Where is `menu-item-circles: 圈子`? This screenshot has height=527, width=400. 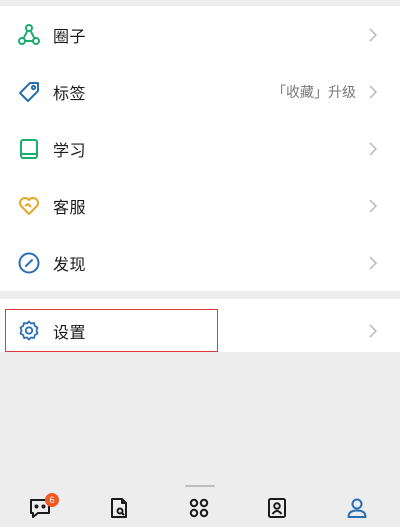 menu-item-circles: 圈子 is located at coordinates (200, 34).